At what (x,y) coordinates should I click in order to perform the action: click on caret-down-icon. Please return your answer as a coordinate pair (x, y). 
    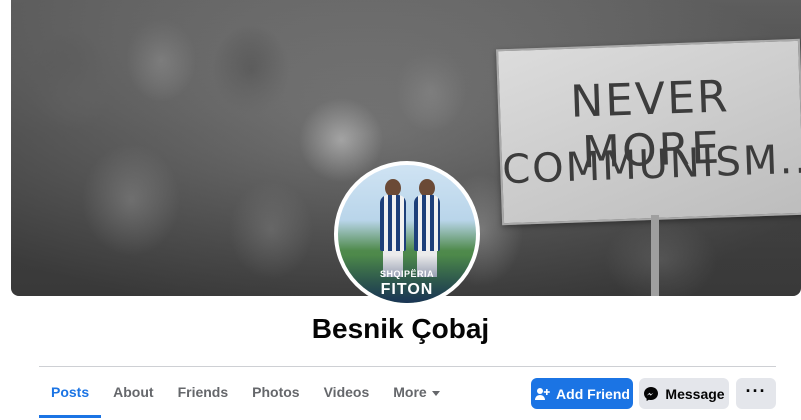
    Looking at the image, I should click on (435, 393).